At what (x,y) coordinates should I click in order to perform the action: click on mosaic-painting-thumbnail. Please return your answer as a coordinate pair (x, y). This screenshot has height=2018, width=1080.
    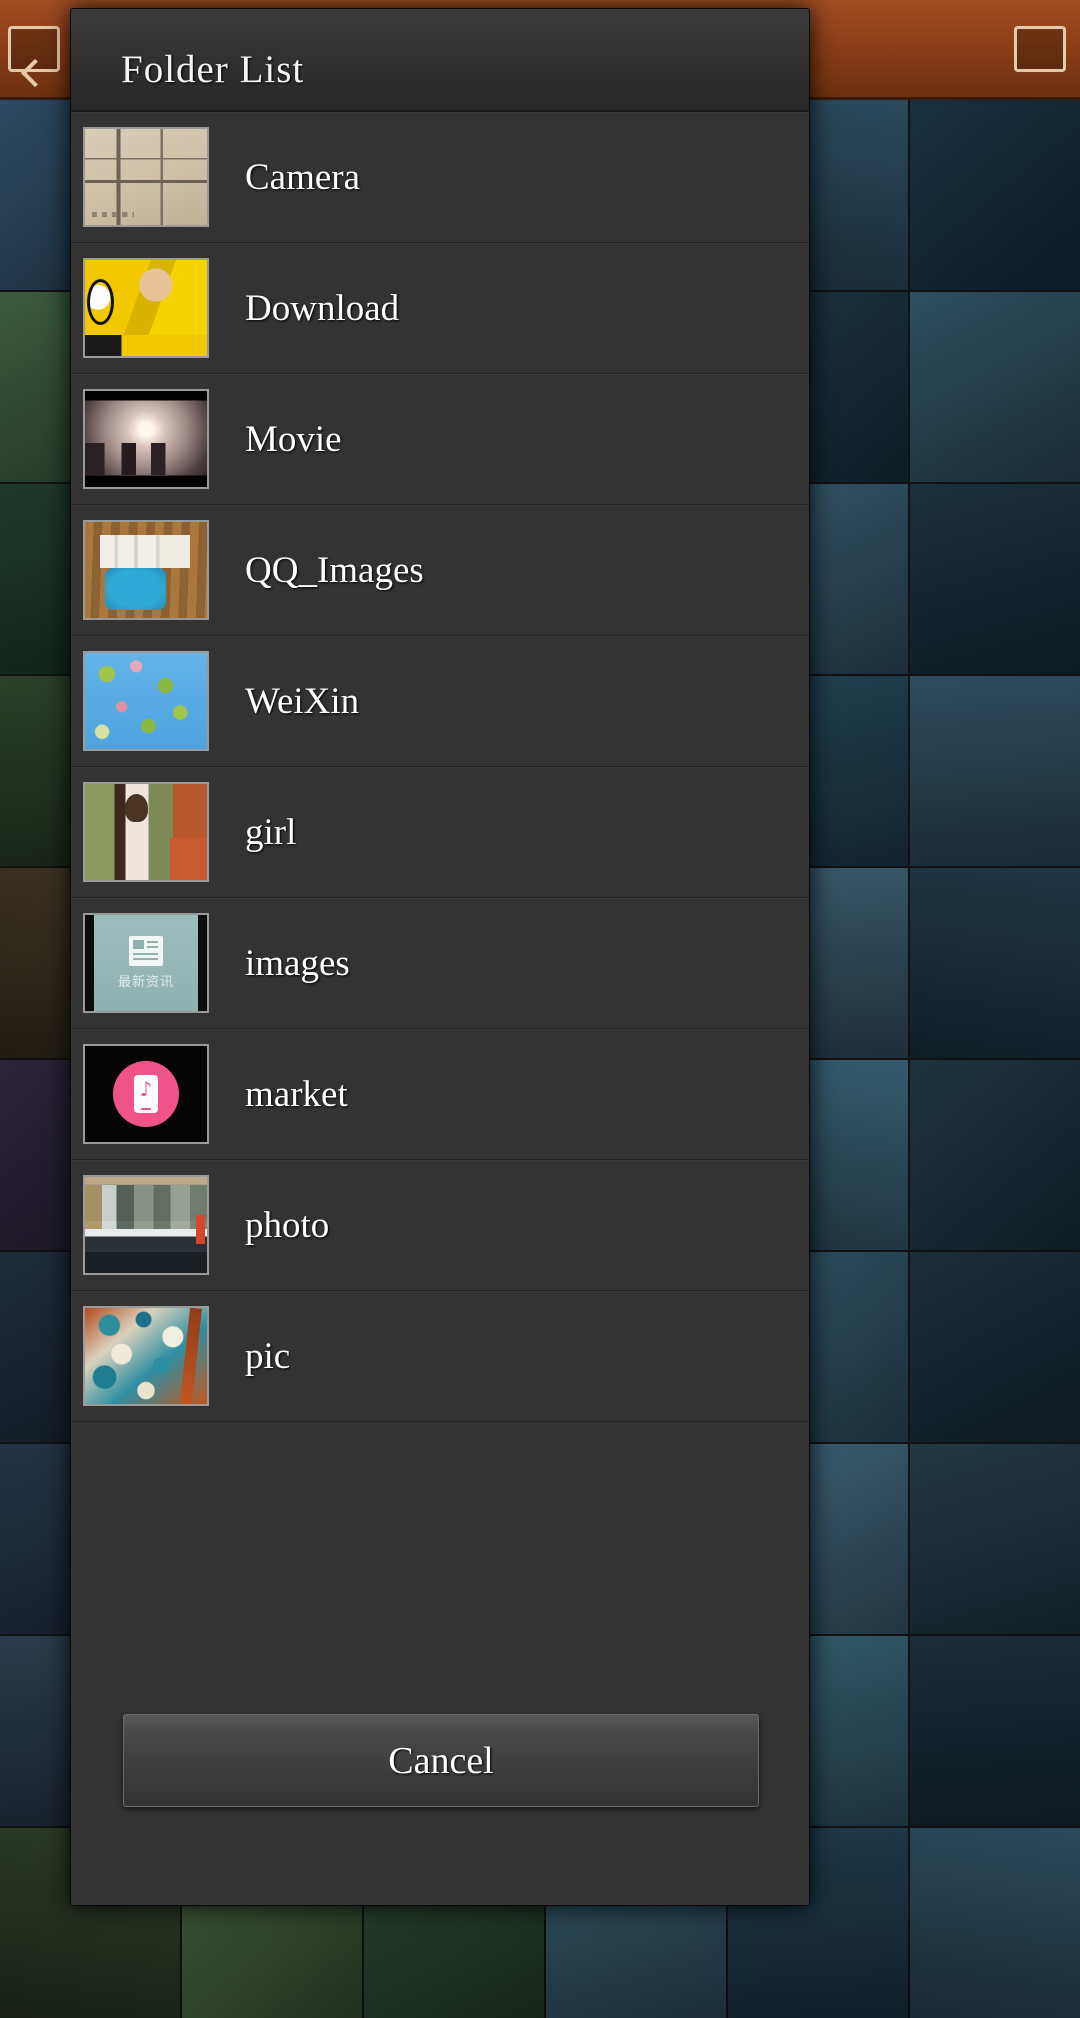
    Looking at the image, I should click on (146, 1356).